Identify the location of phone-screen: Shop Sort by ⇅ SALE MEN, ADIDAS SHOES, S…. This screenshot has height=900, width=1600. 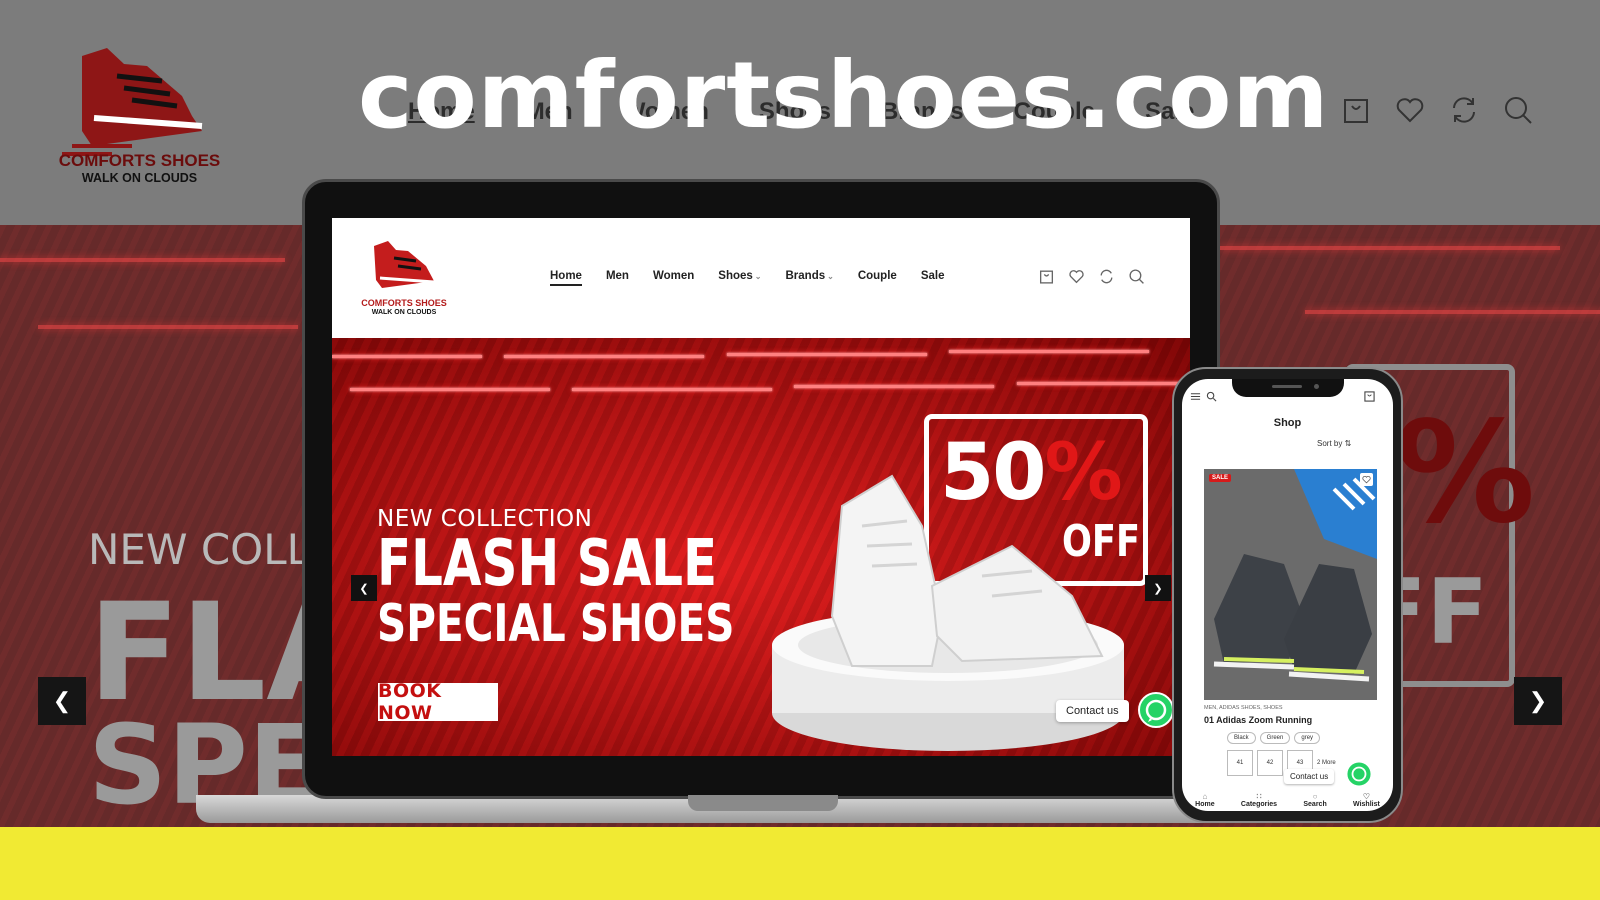
(1287, 595).